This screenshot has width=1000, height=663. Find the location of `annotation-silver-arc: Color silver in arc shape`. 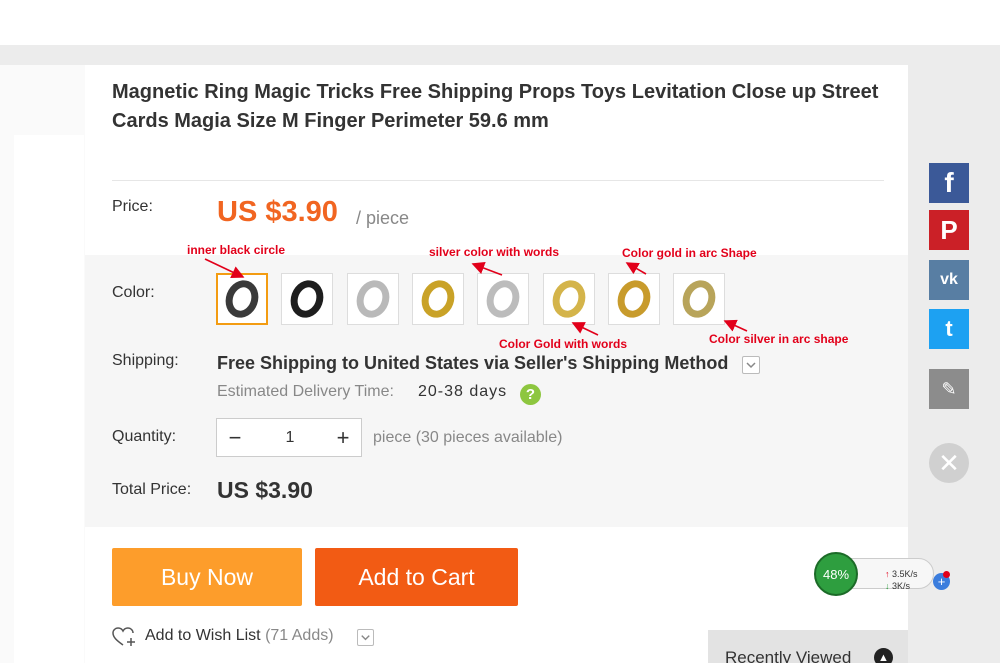

annotation-silver-arc: Color silver in arc shape is located at coordinates (779, 339).